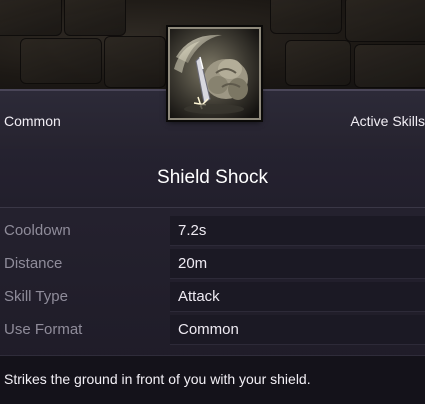 The image size is (425, 404). Describe the element at coordinates (36, 296) in the screenshot. I see `stat-label: Skill Type` at that location.